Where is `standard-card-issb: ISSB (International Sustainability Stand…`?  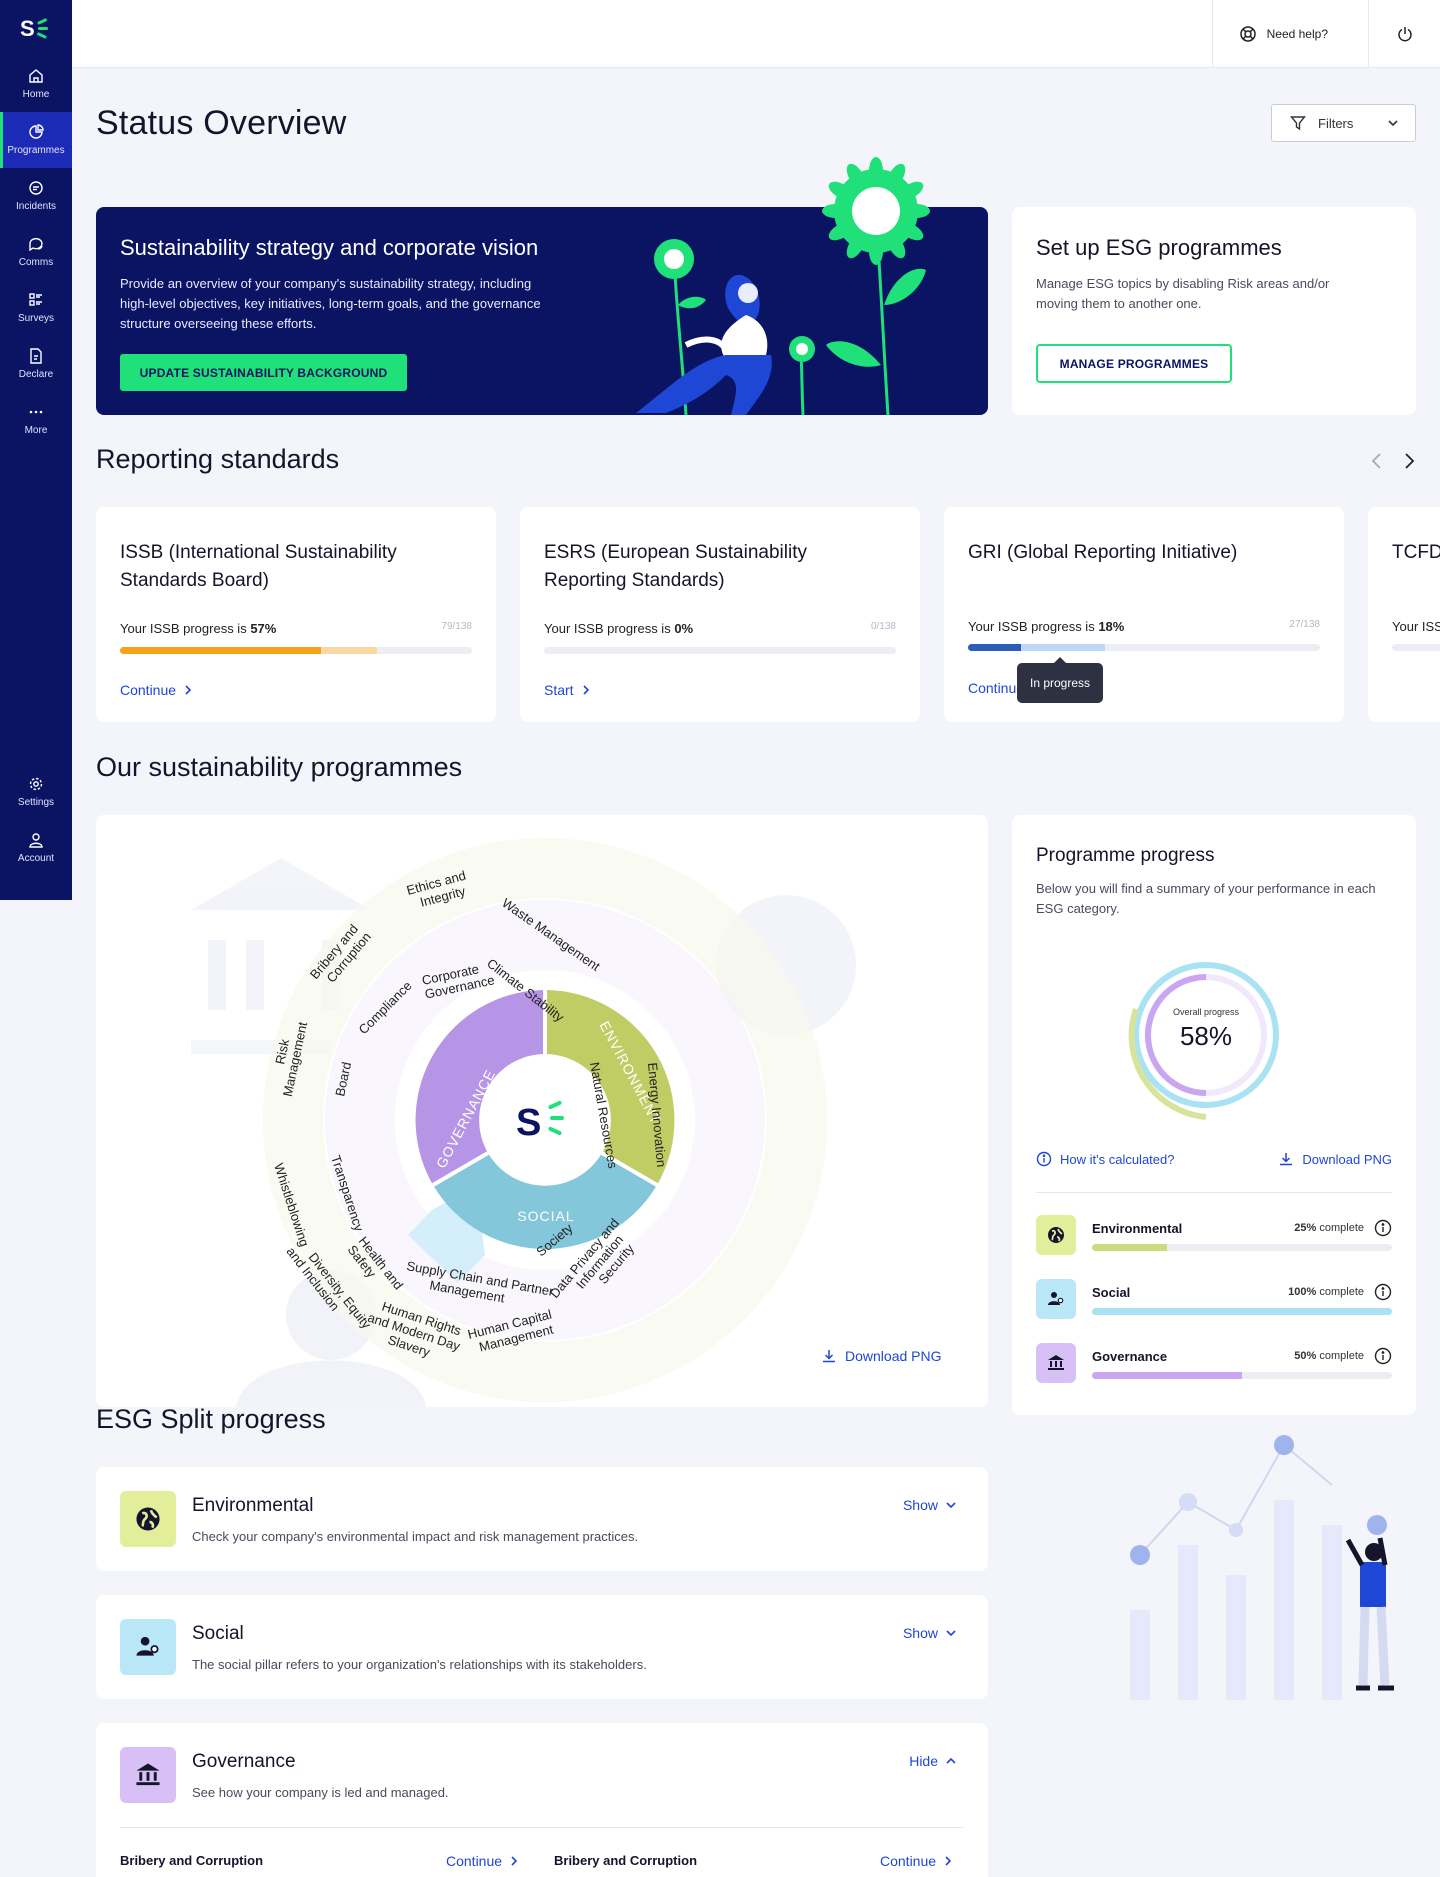 standard-card-issb: ISSB (International Sustainability Stand… is located at coordinates (296, 614).